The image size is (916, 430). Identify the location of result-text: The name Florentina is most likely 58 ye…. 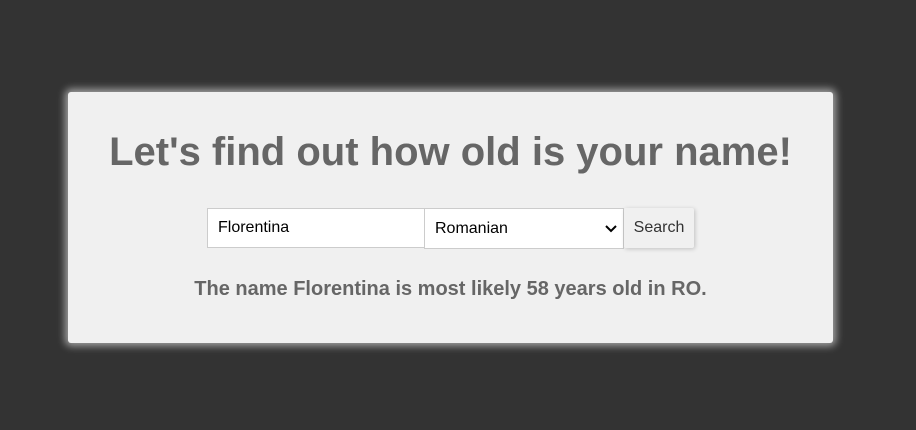
(450, 289).